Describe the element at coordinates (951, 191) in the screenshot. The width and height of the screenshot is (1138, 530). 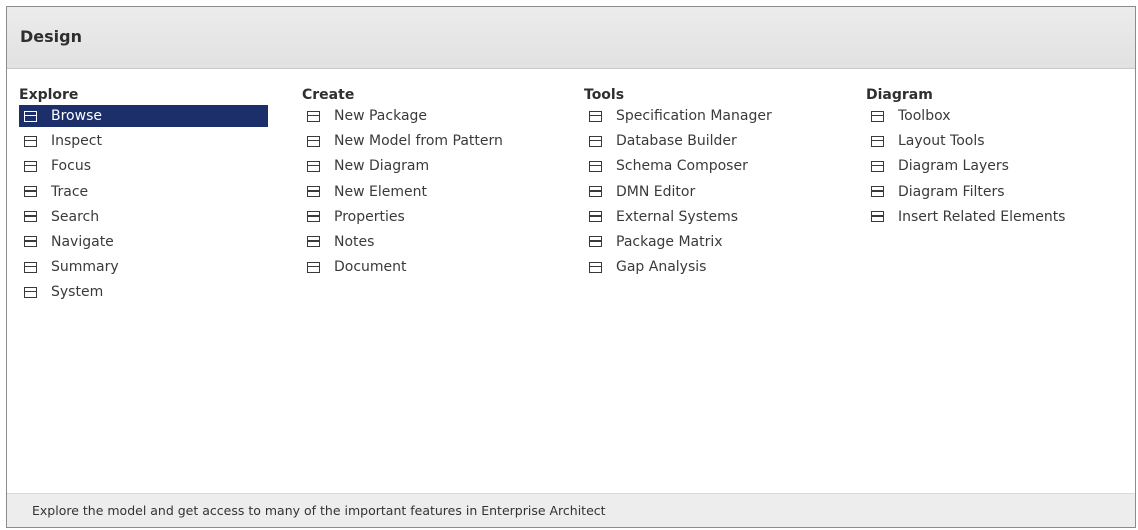
I see `menu-item-label: Diagram Filters` at that location.